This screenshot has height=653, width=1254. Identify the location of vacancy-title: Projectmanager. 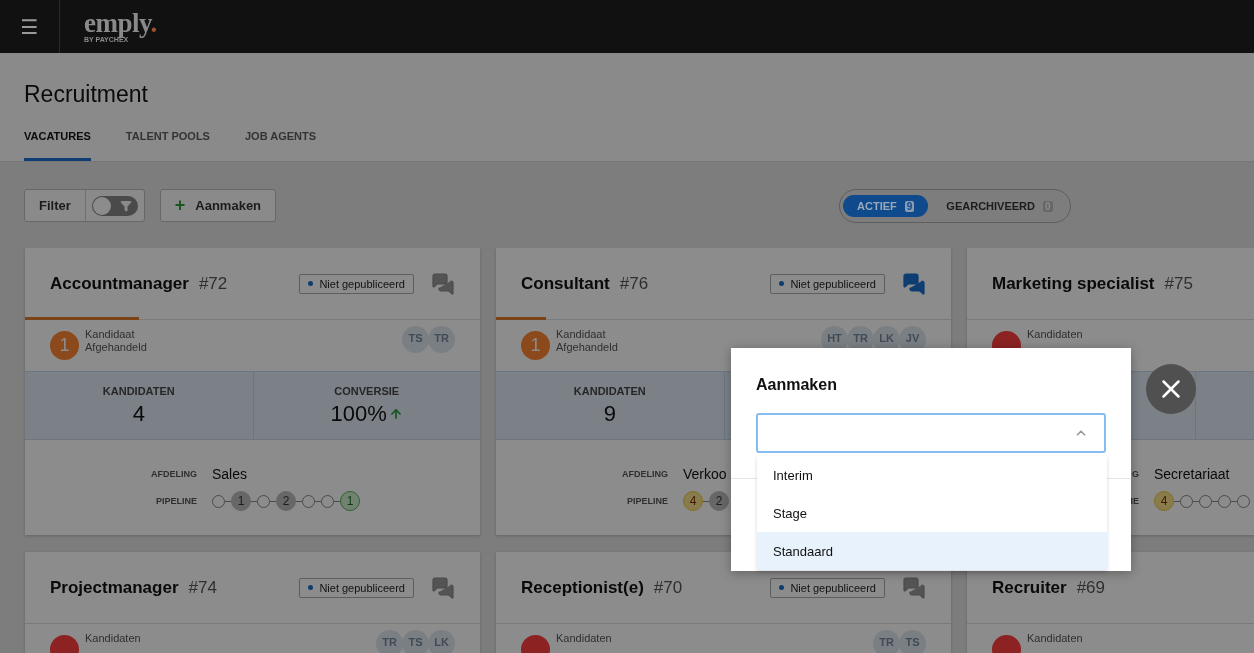
(114, 587).